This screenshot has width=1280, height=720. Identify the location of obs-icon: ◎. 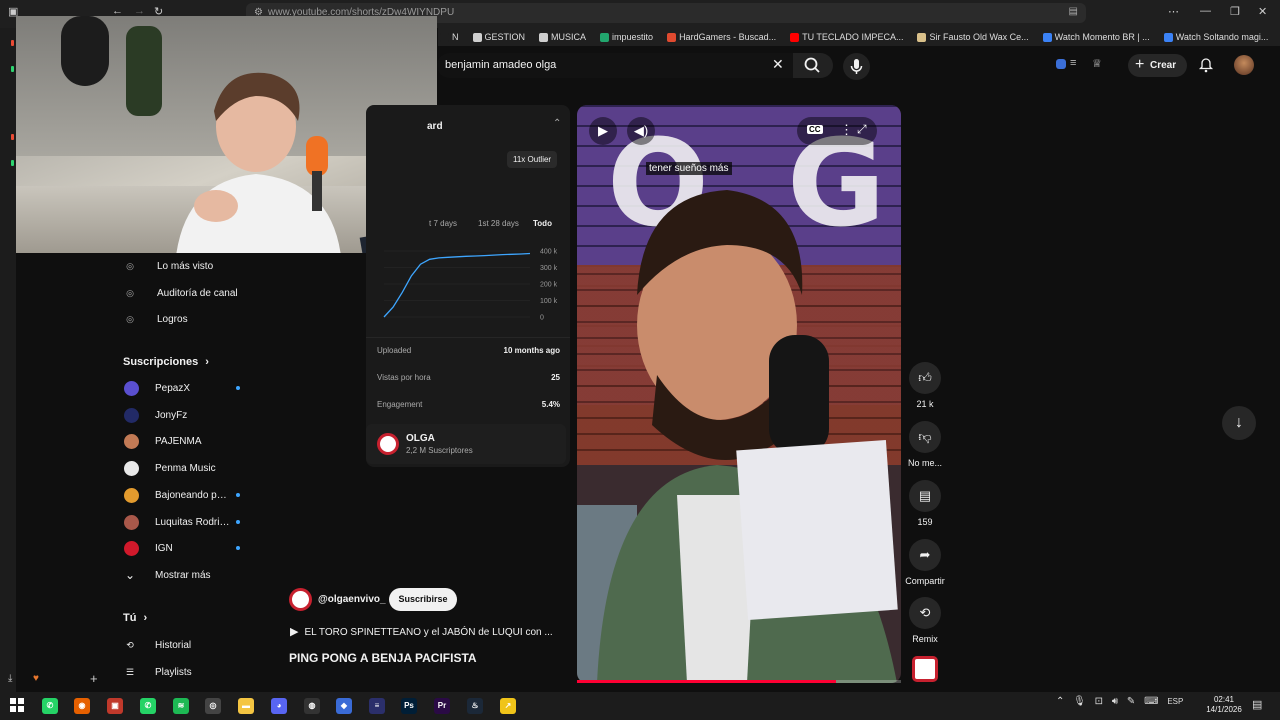
(213, 706).